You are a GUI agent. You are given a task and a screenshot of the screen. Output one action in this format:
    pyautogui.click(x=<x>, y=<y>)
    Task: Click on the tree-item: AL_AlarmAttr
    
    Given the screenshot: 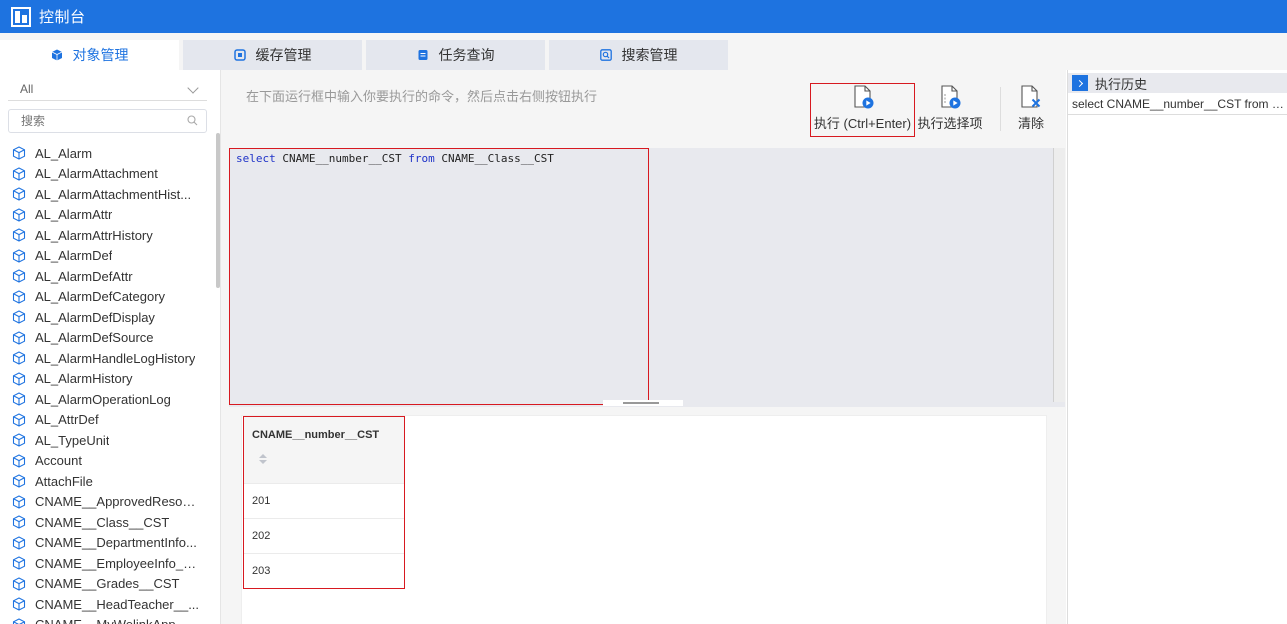 What is the action you would take?
    pyautogui.click(x=107, y=215)
    